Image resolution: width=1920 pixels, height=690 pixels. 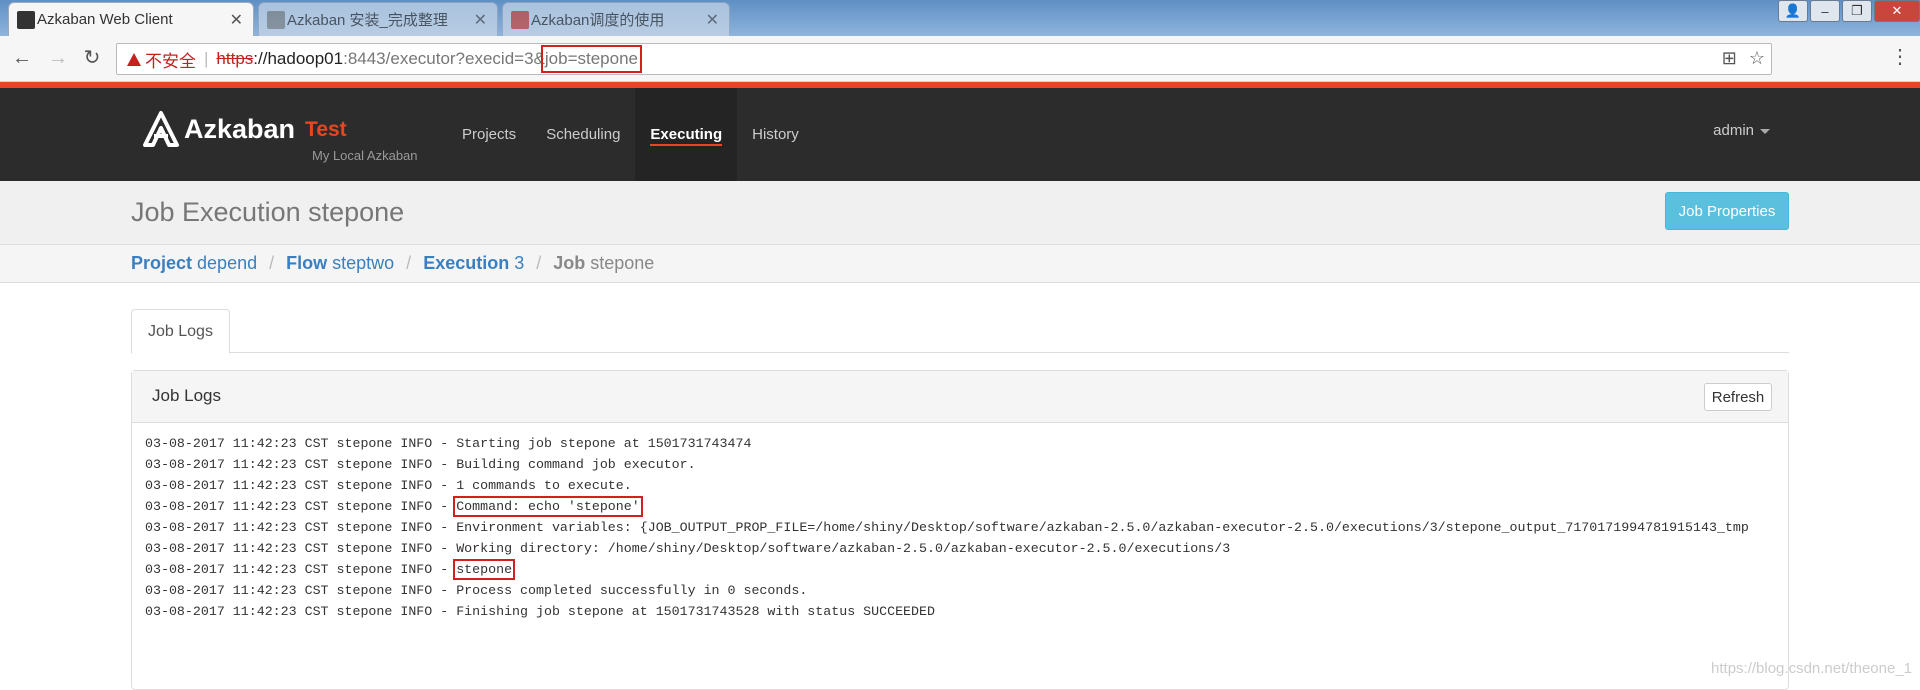 What do you see at coordinates (597, 19) in the screenshot?
I see `browser-tab-title: Azkaban调度的使用` at bounding box center [597, 19].